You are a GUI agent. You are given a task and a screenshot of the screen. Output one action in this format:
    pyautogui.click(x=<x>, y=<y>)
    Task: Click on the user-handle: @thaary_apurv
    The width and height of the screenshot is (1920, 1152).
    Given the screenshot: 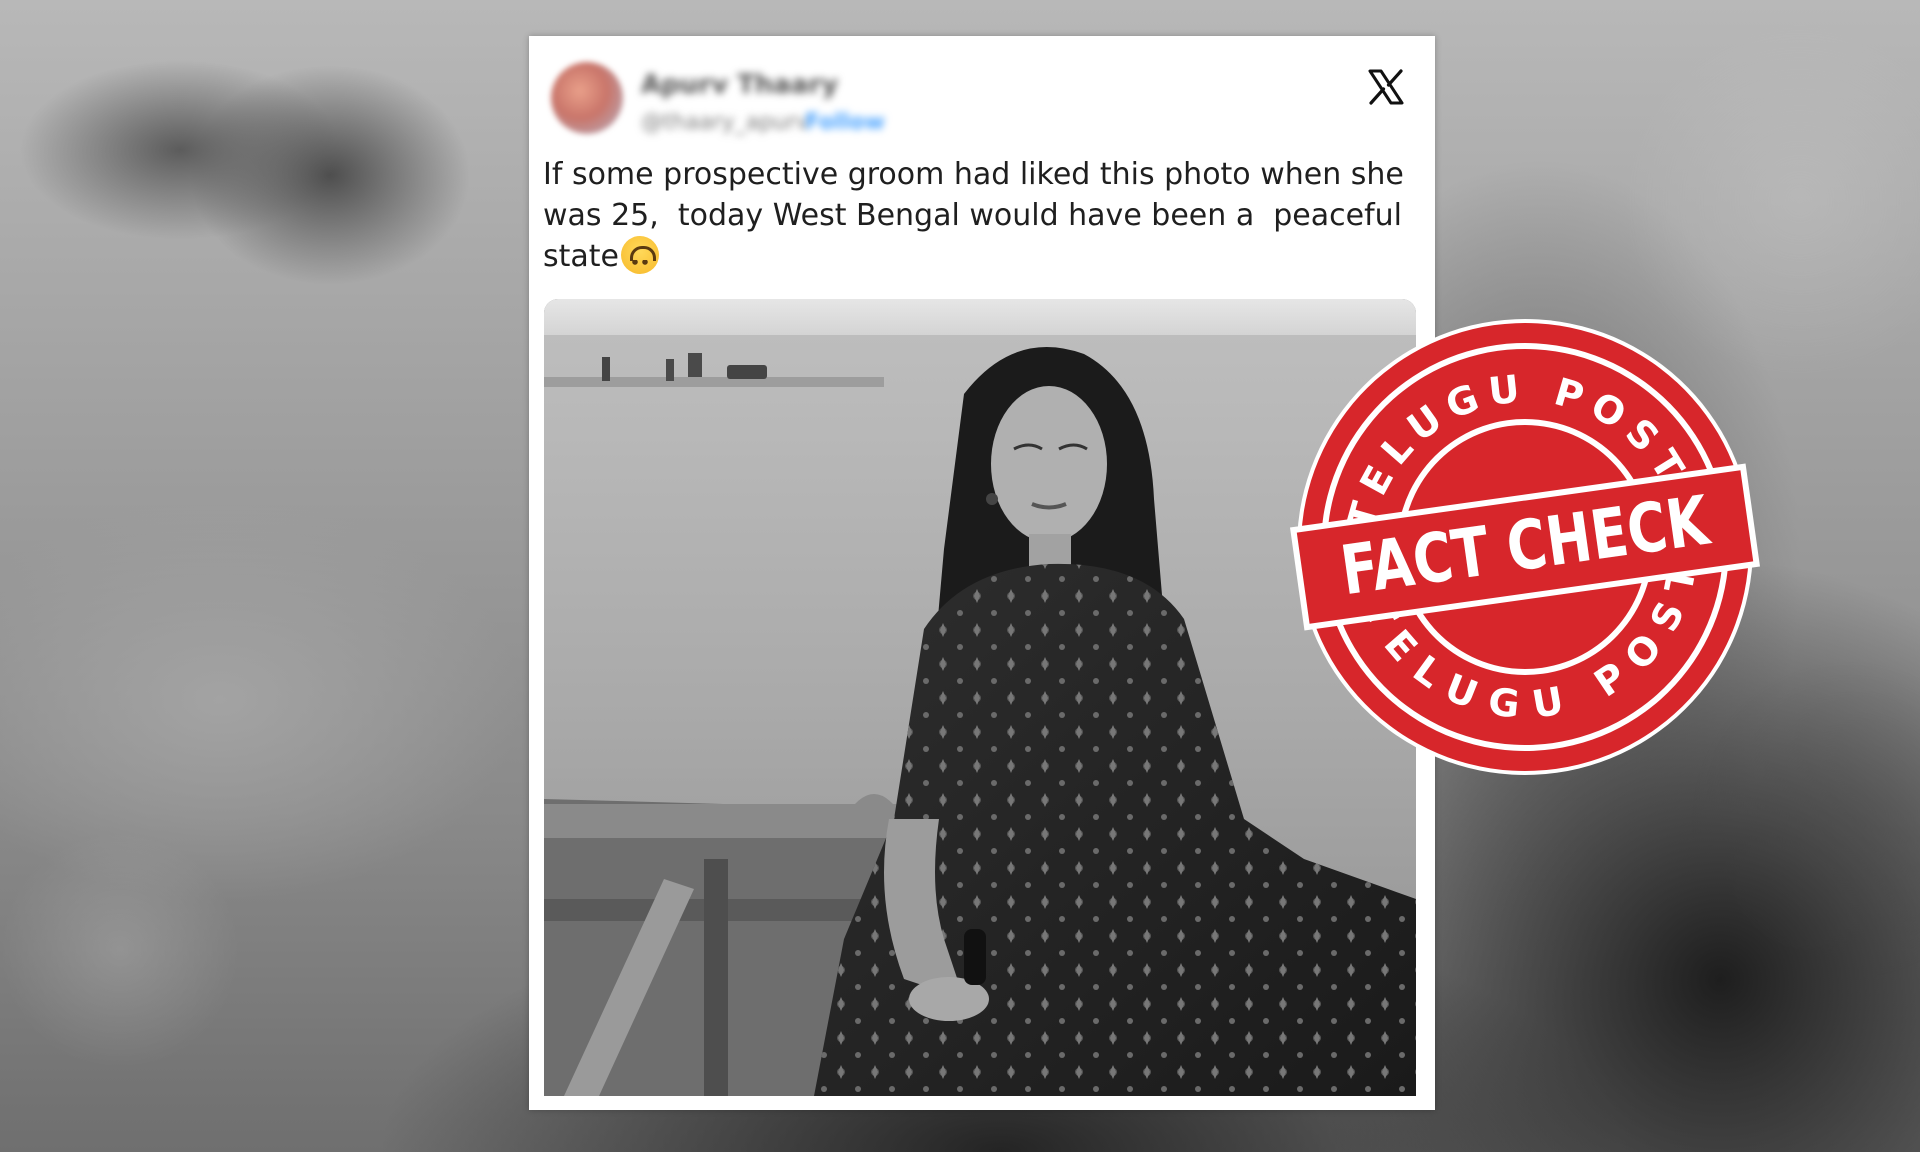 What is the action you would take?
    pyautogui.click(x=725, y=122)
    